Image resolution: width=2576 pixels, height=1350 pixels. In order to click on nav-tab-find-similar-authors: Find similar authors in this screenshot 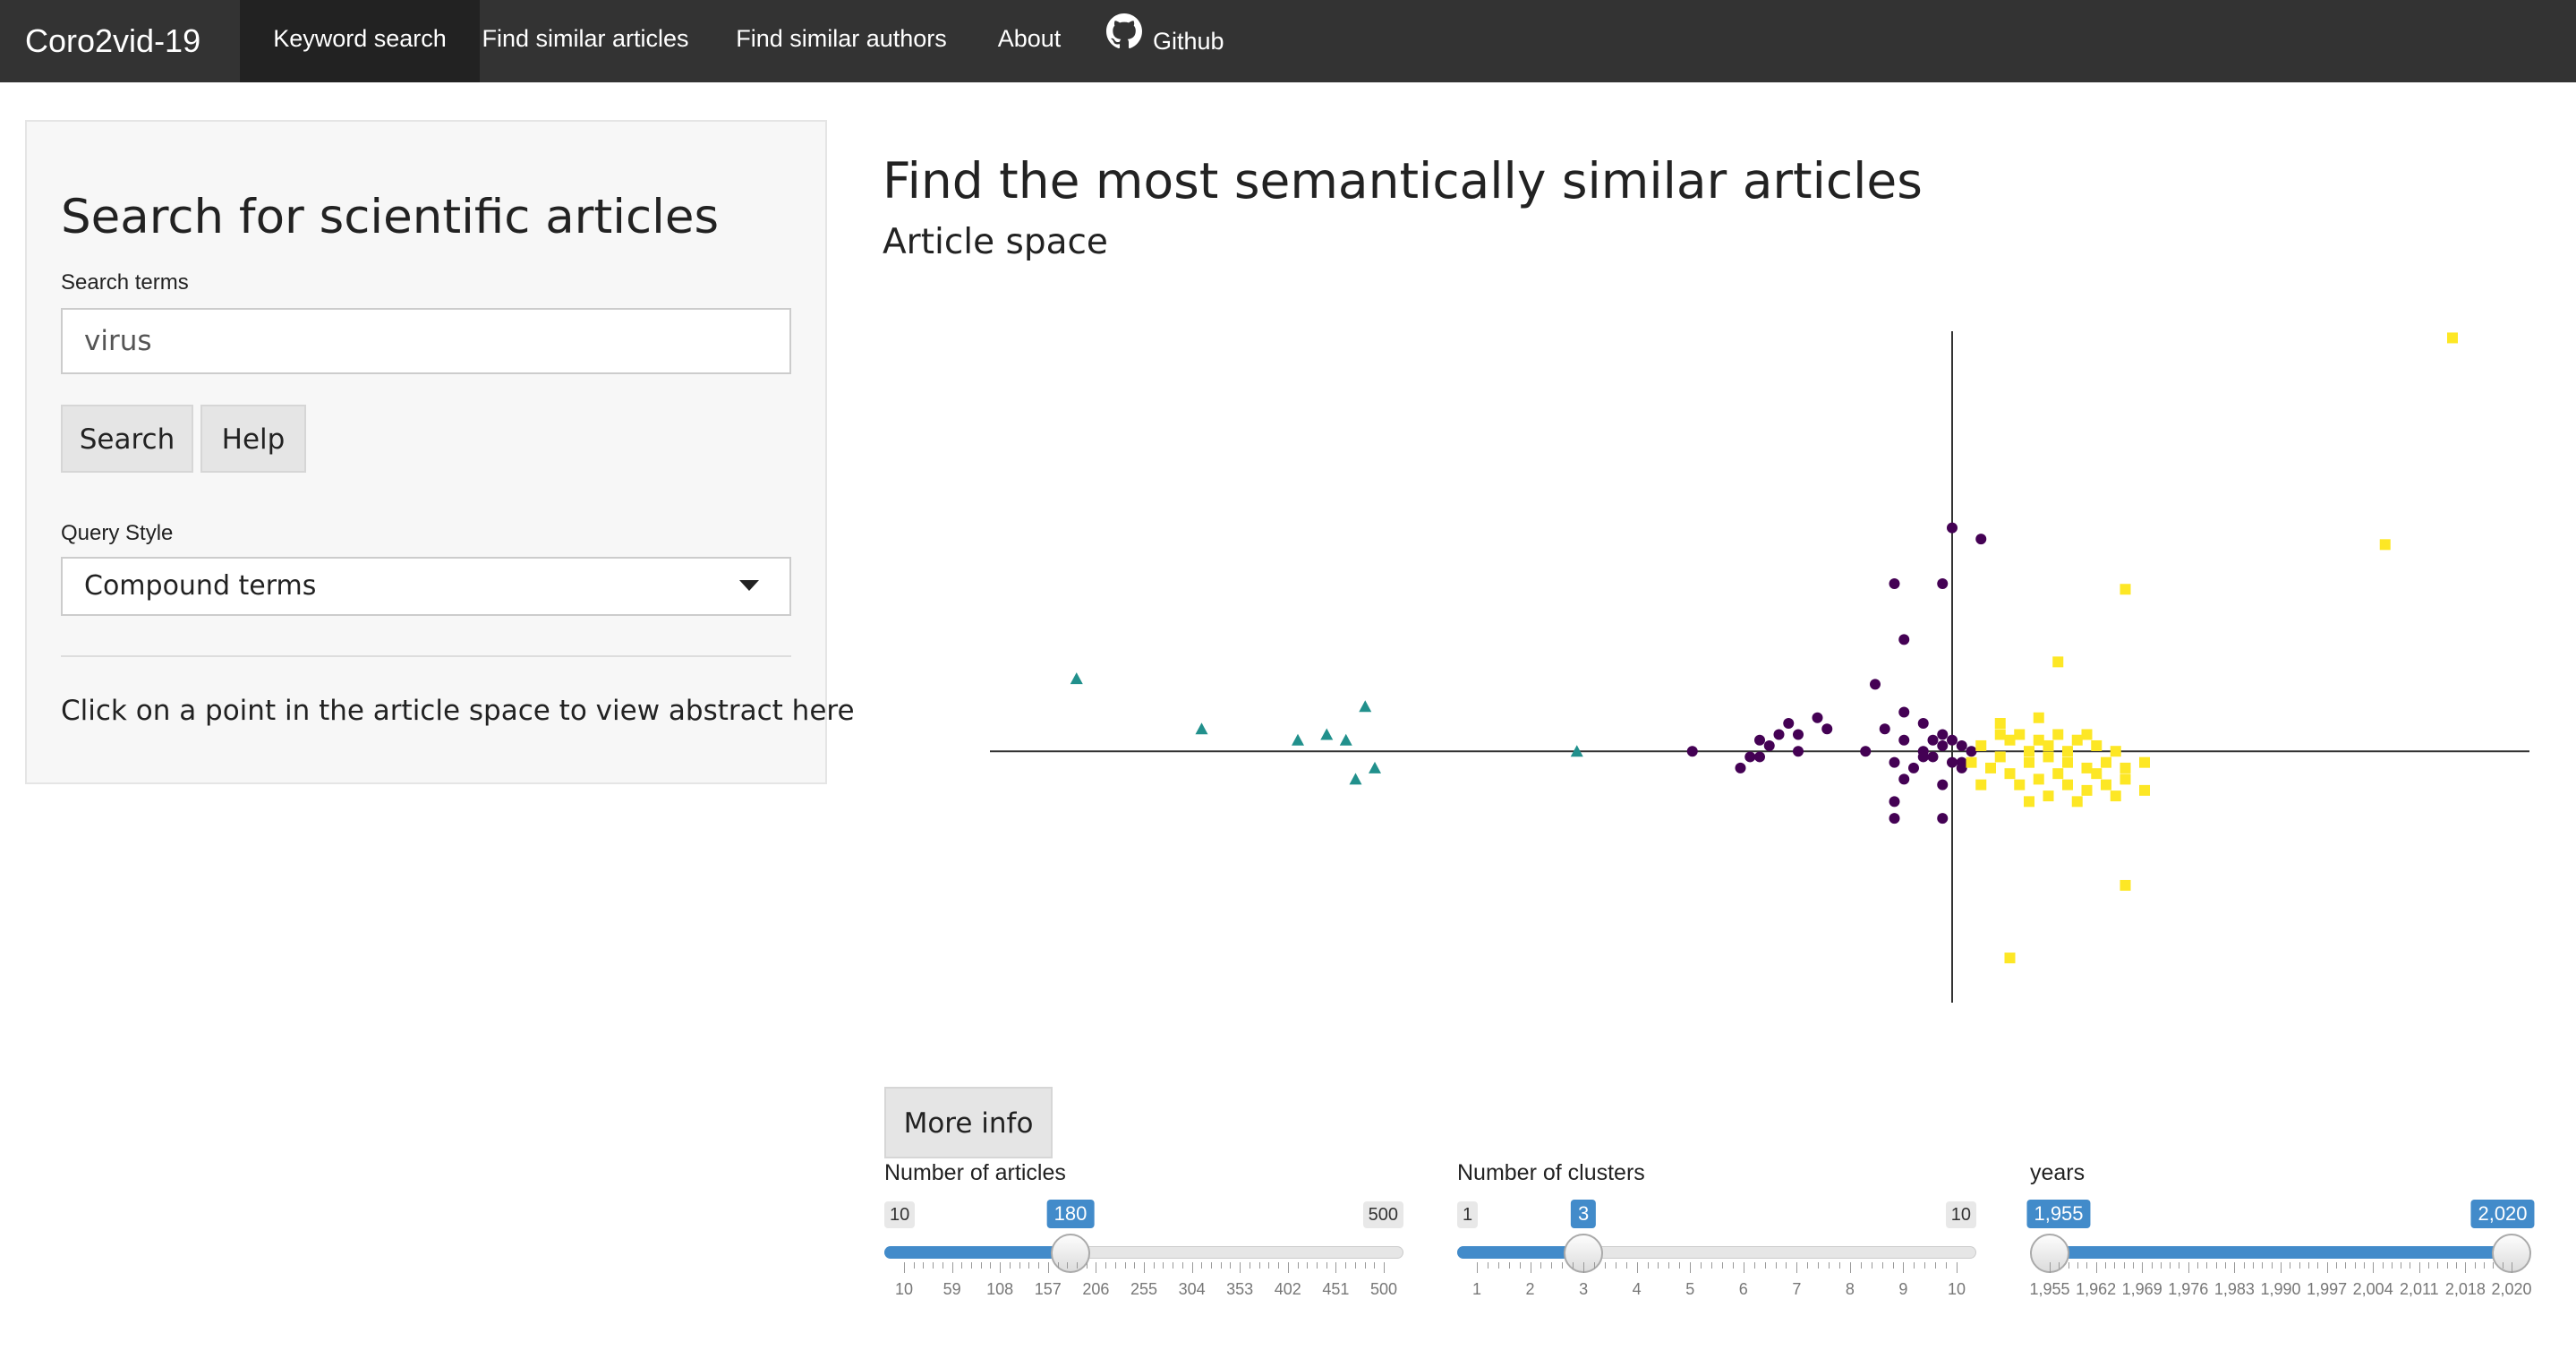, I will do `click(841, 41)`.